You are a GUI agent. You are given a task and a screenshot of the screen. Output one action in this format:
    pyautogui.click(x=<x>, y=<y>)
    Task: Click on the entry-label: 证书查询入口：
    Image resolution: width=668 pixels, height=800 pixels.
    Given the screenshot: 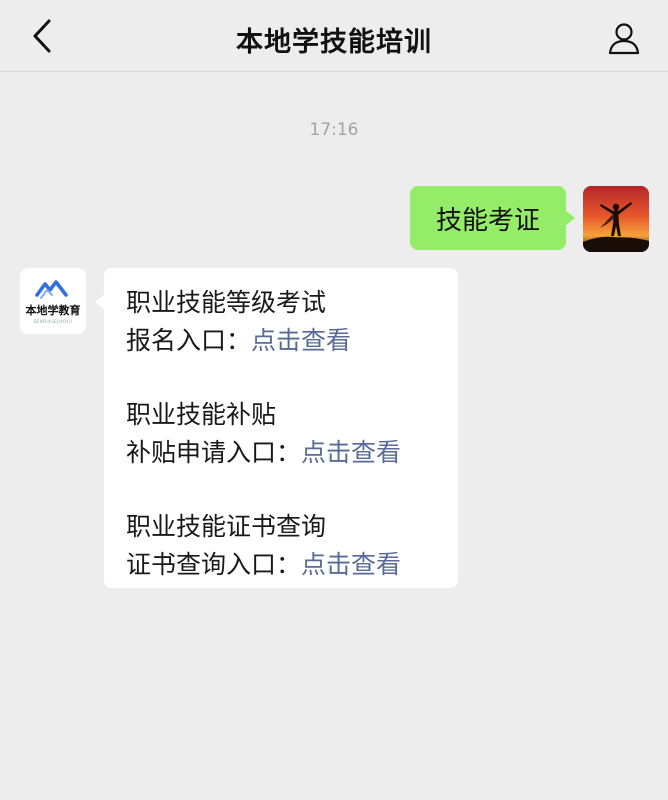 What is the action you would take?
    pyautogui.click(x=214, y=564)
    